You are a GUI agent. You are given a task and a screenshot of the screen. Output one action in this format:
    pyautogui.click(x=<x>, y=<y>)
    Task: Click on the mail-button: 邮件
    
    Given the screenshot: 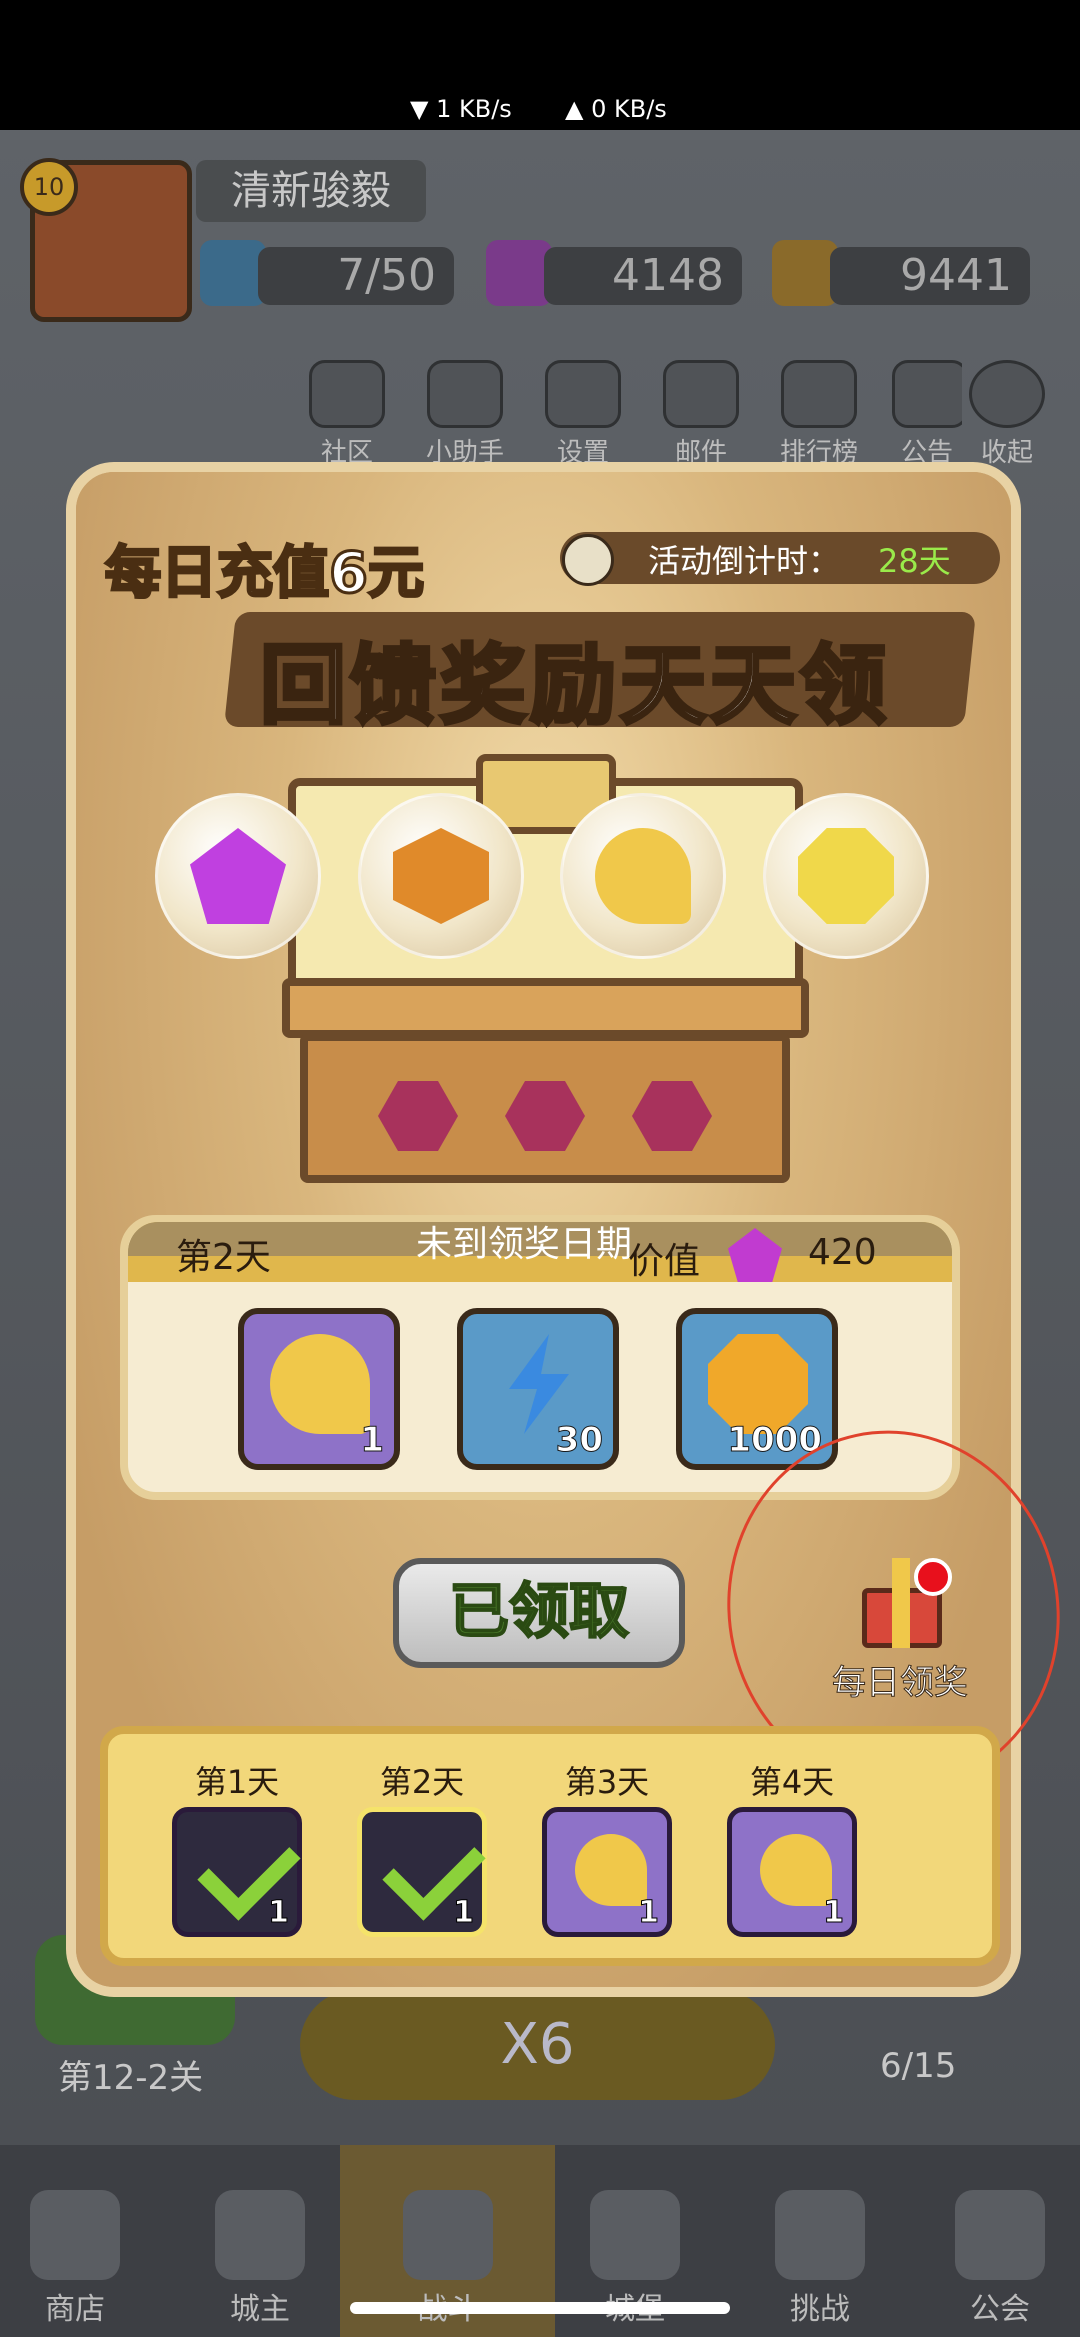 What is the action you would take?
    pyautogui.click(x=701, y=414)
    